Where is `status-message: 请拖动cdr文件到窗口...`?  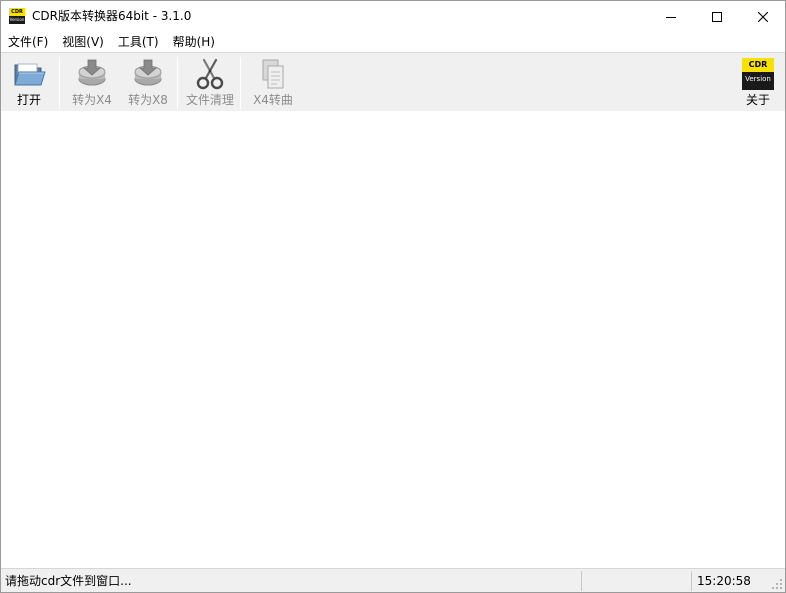
status-message: 请拖动cdr文件到窗口... is located at coordinates (68, 581).